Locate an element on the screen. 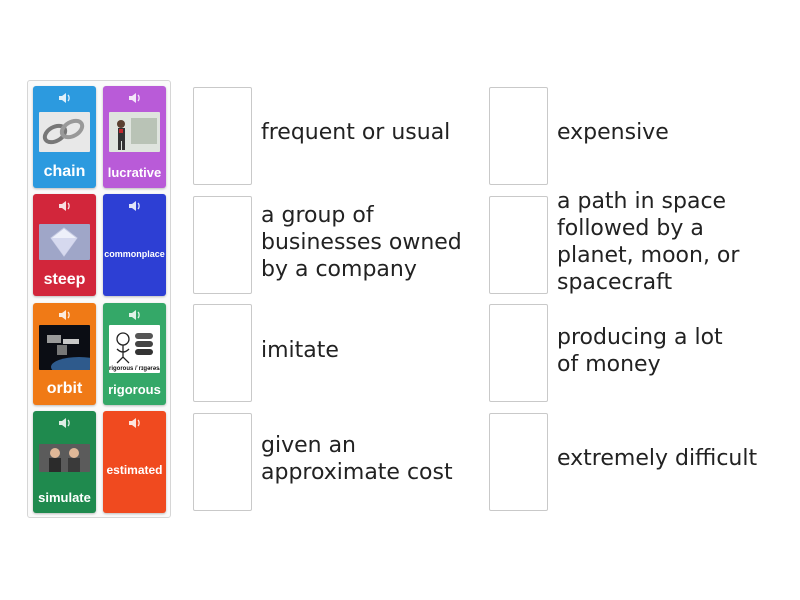 This screenshot has height=600, width=800. word-card-commonplace: commonplace is located at coordinates (134, 245).